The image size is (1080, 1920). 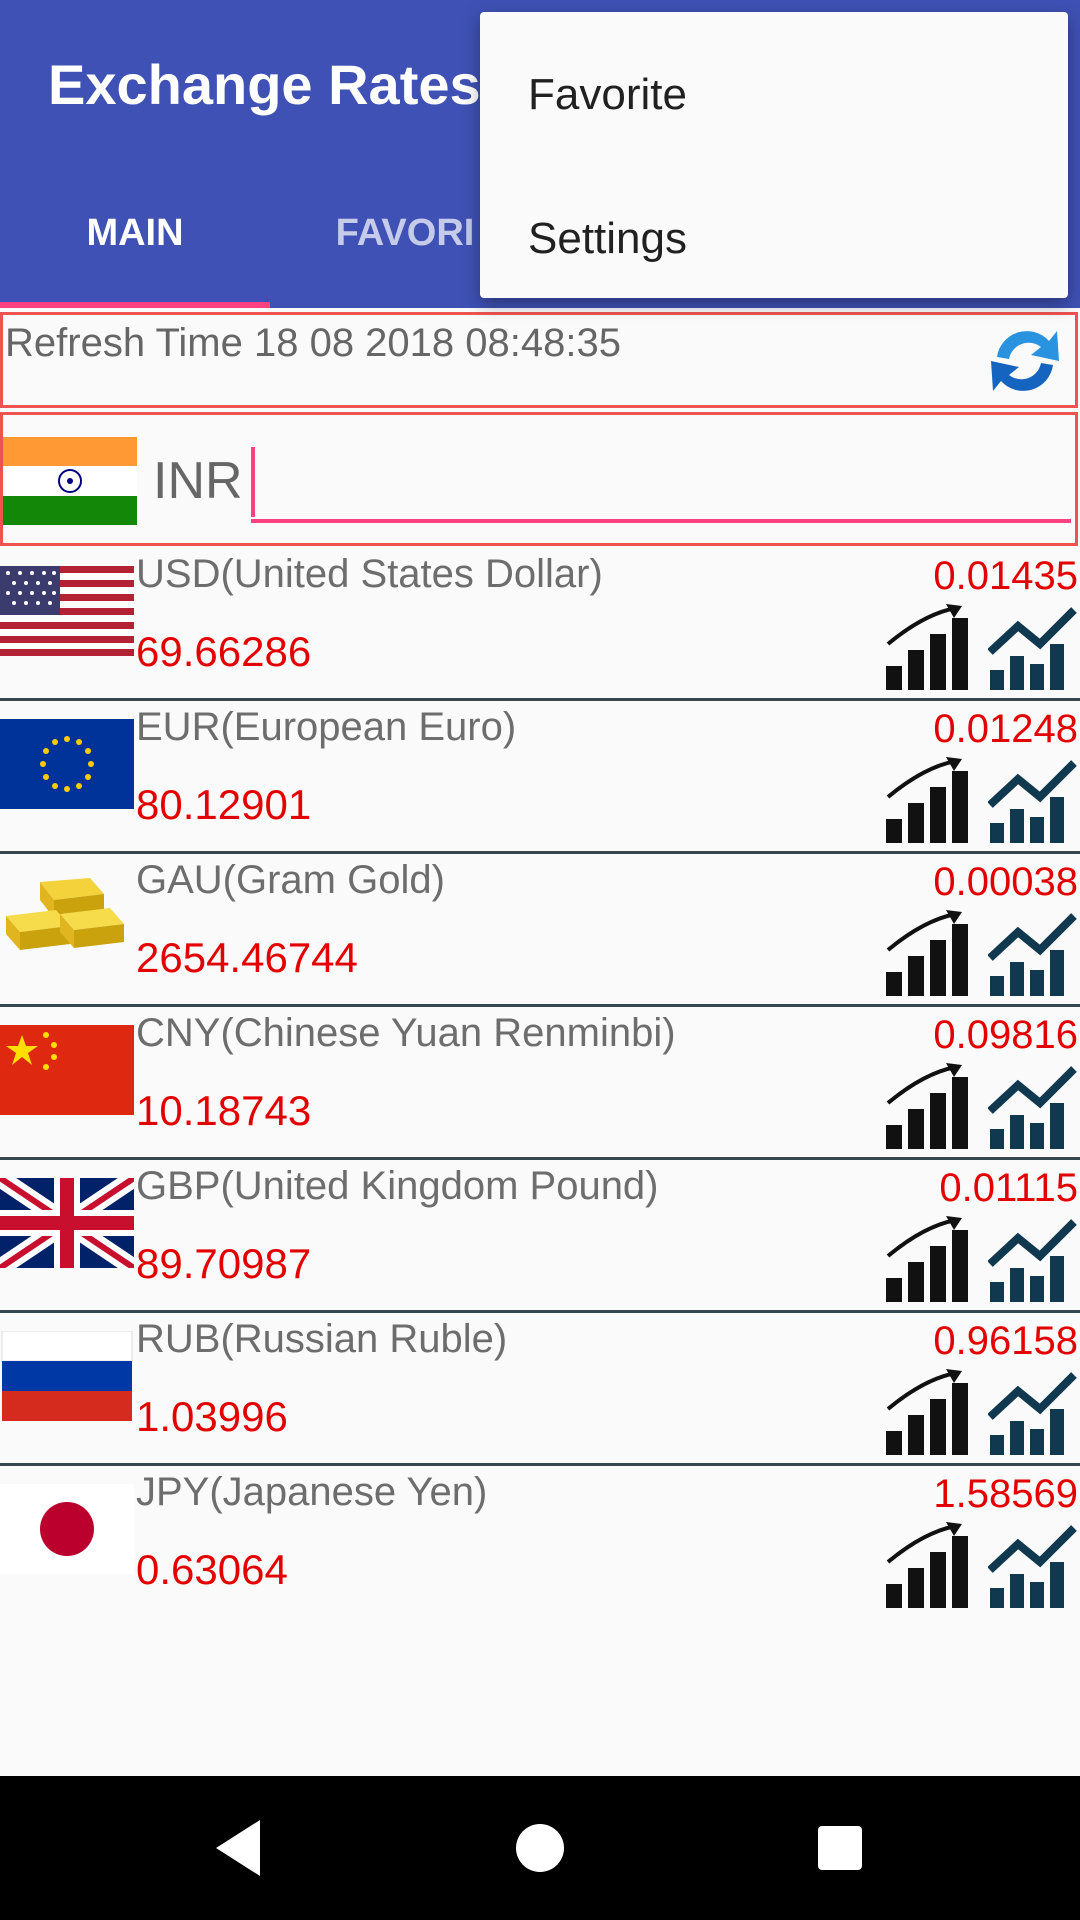 I want to click on currency-name: GBP(United Kingdom Pound), so click(x=397, y=1186).